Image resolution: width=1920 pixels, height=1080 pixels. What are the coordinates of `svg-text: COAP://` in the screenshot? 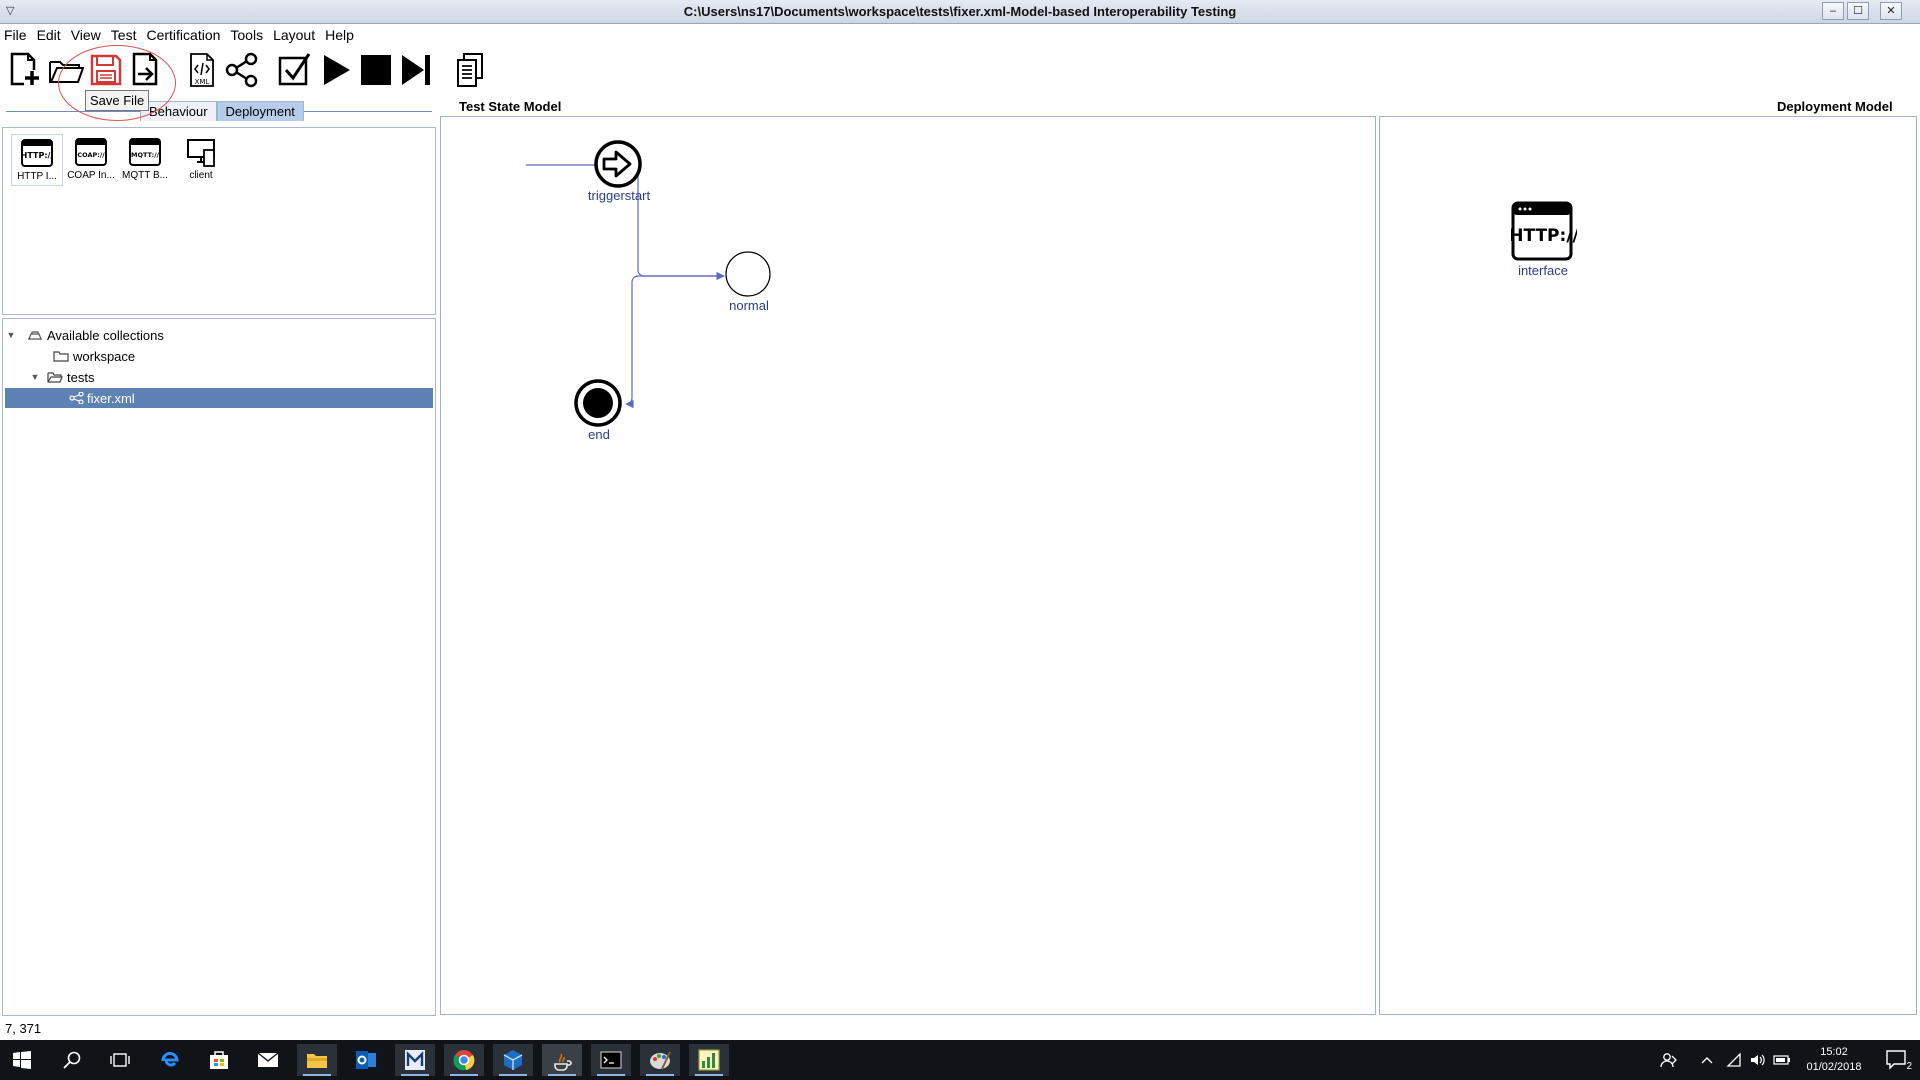 It's located at (91, 155).